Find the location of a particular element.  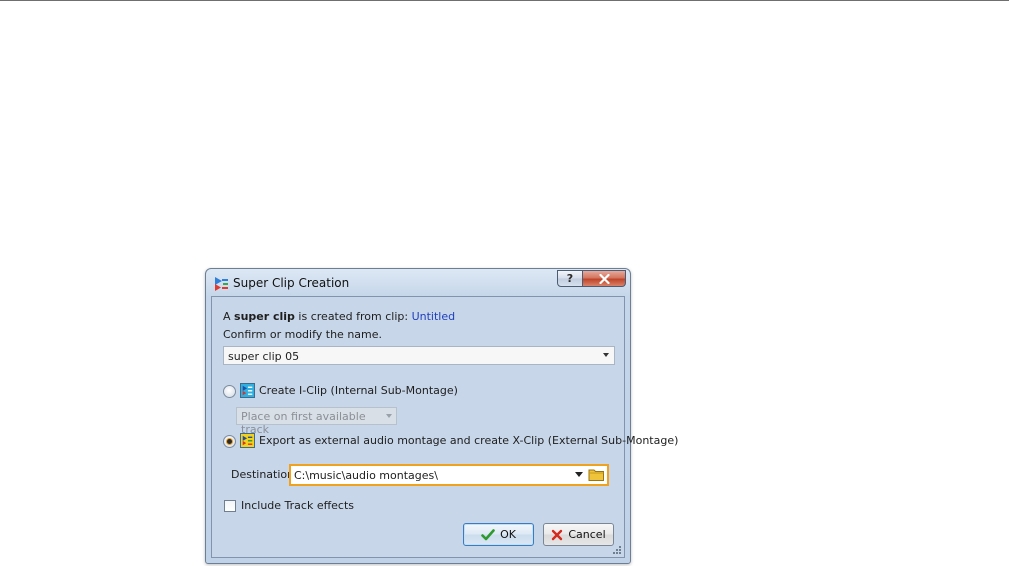

super-clip-icon is located at coordinates (221, 284).